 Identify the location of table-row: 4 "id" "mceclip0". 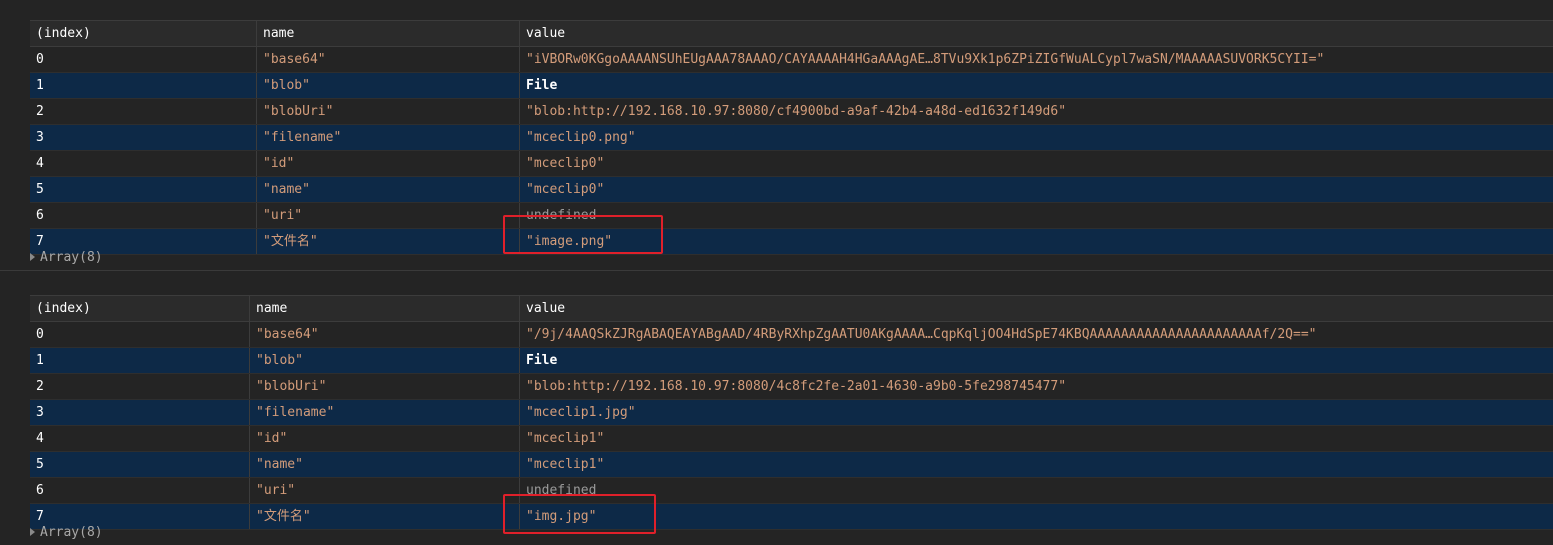
(791, 164).